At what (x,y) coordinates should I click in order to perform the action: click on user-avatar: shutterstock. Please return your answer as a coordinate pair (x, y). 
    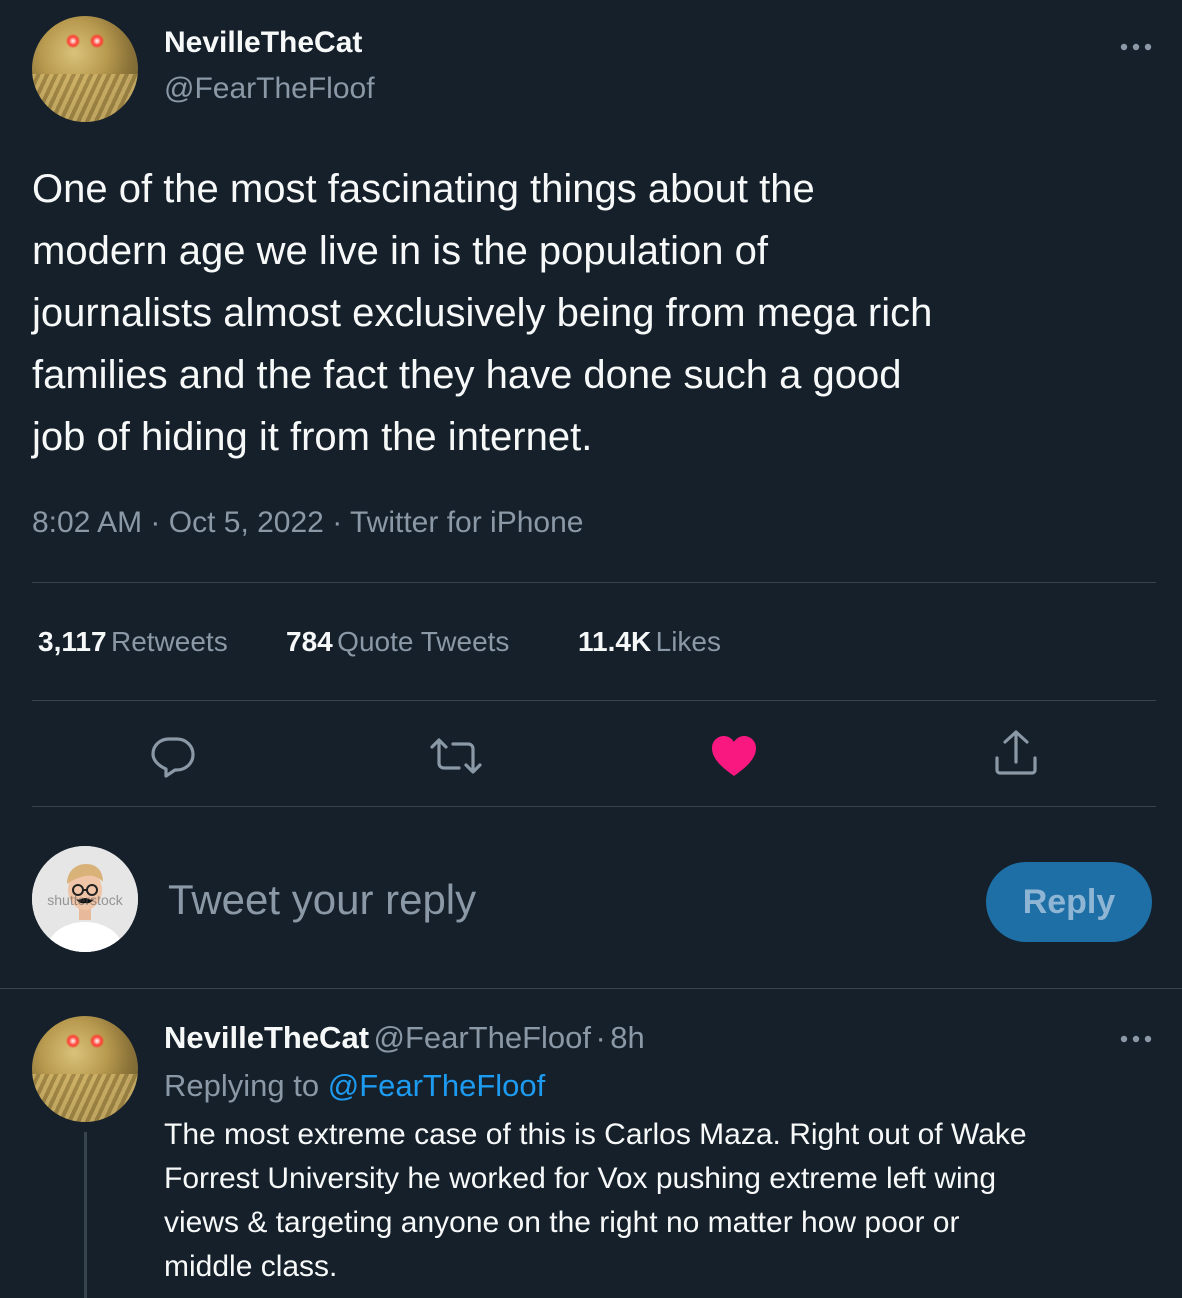
    Looking at the image, I should click on (85, 899).